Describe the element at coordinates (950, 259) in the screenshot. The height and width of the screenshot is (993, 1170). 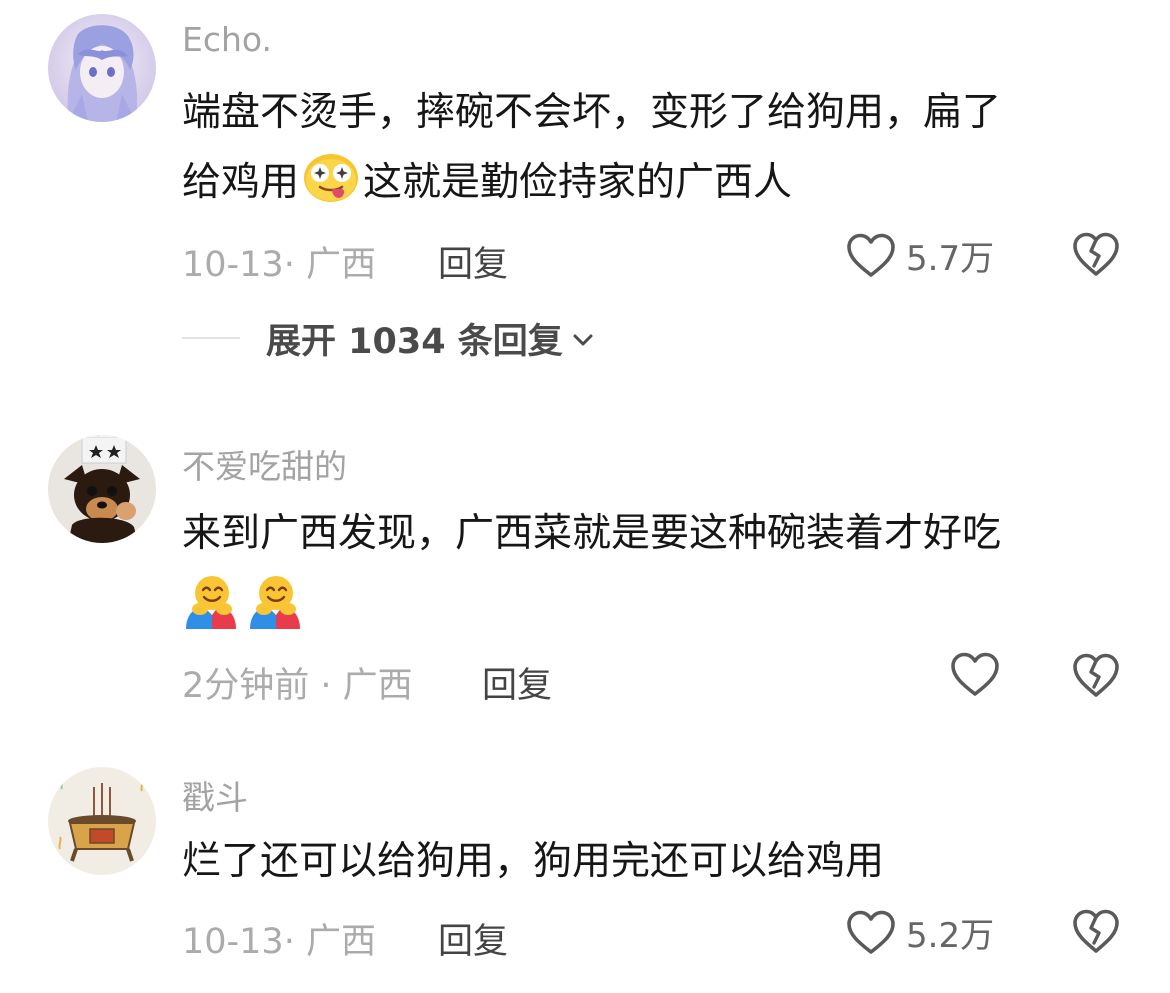
I see `like-count: 5.7万` at that location.